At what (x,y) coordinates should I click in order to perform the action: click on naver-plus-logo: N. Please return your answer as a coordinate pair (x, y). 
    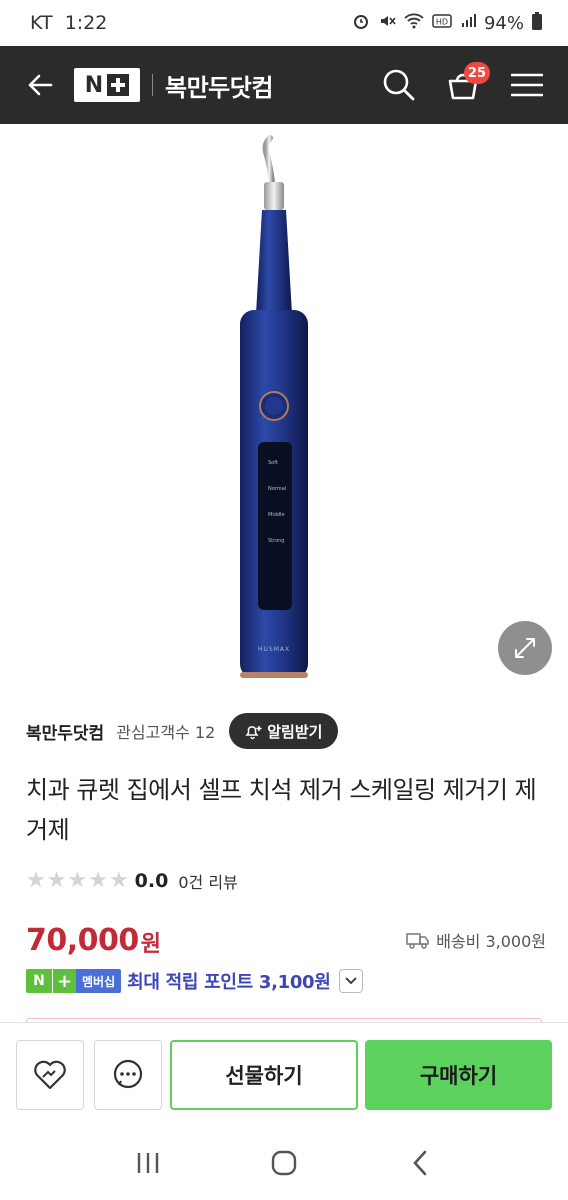
    Looking at the image, I should click on (107, 85).